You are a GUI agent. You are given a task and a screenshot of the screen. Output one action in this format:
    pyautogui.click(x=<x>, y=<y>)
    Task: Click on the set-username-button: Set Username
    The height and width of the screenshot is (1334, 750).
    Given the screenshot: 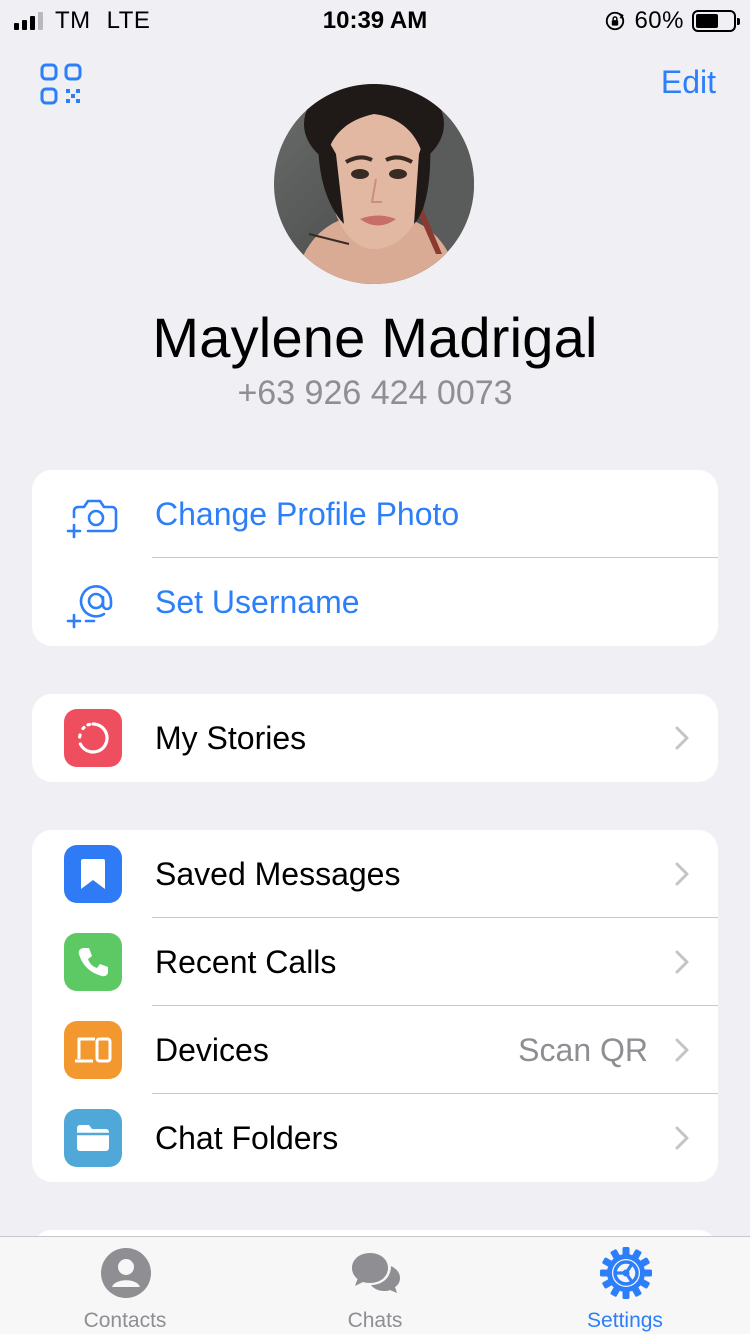 What is the action you would take?
    pyautogui.click(x=375, y=602)
    